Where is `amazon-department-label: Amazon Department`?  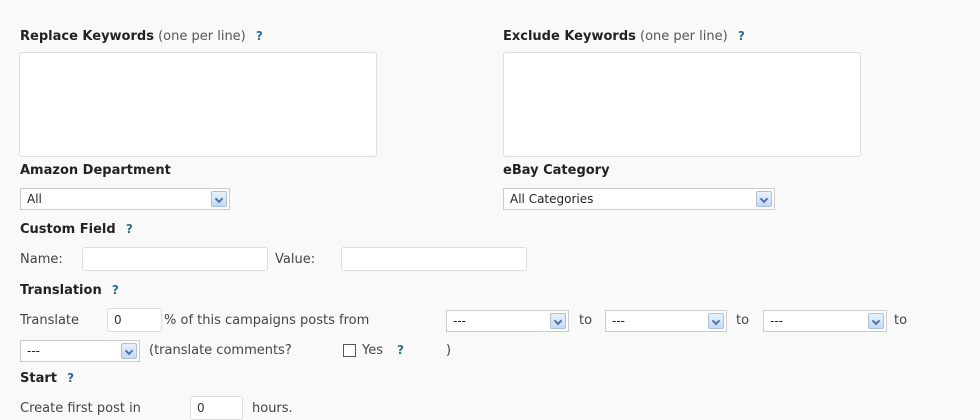 amazon-department-label: Amazon Department is located at coordinates (95, 170).